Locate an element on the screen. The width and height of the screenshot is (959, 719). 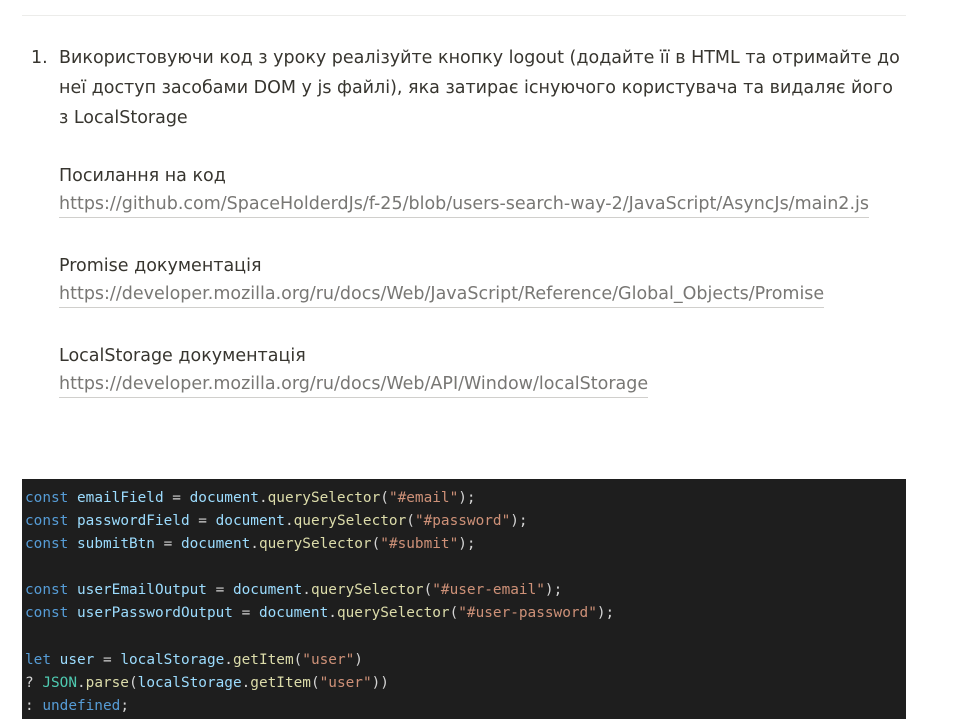
code-line: : undefined; is located at coordinates (77, 705).